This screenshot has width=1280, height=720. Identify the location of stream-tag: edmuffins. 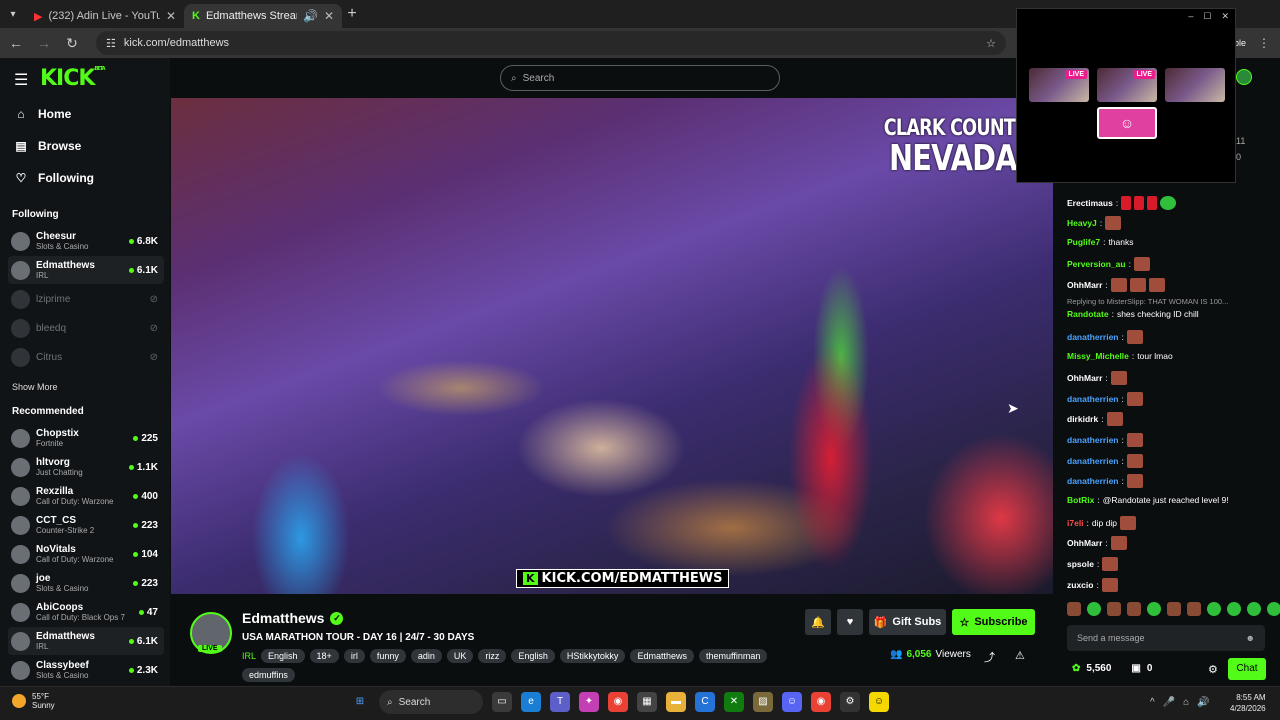
(268, 675).